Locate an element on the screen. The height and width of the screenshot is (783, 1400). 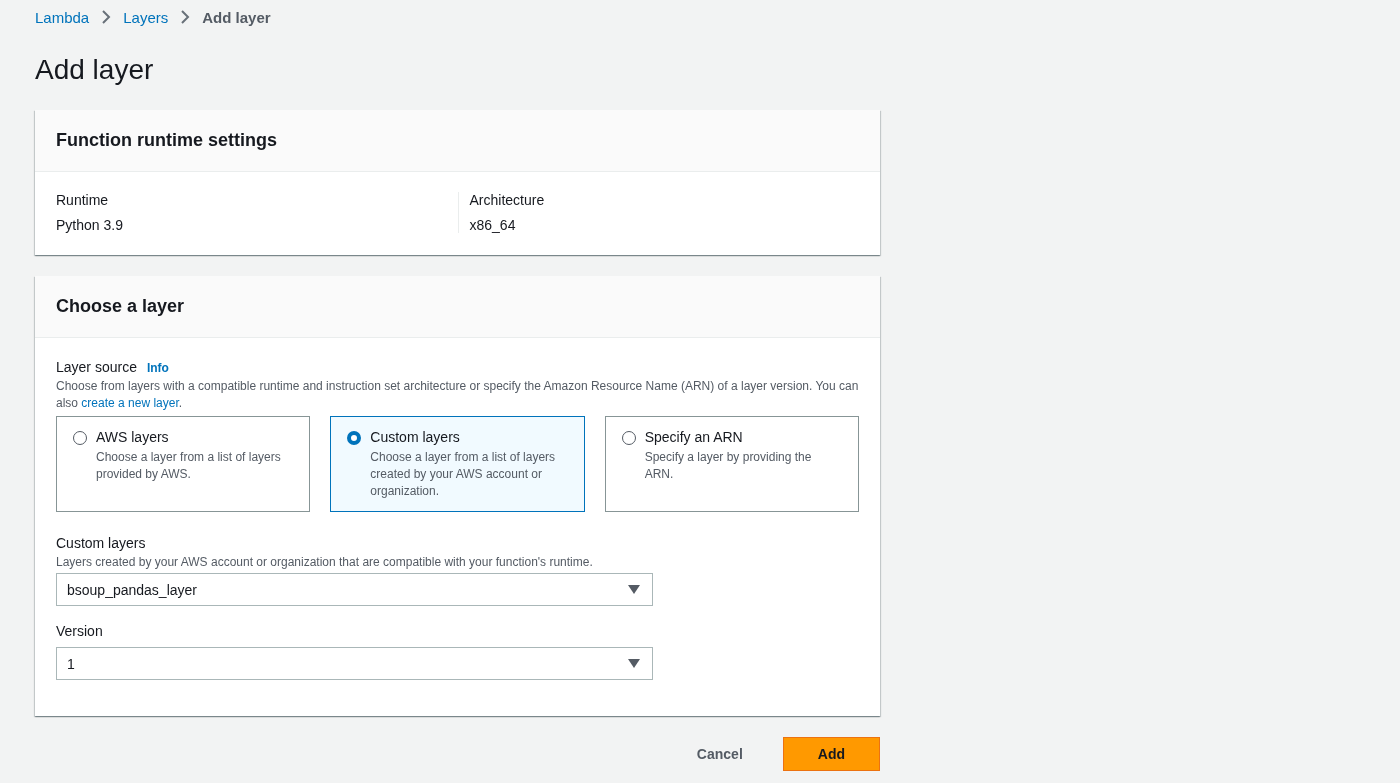
option-description: Choose a layer from a list of layers created by your AWS account or organization. is located at coordinates (463, 474).